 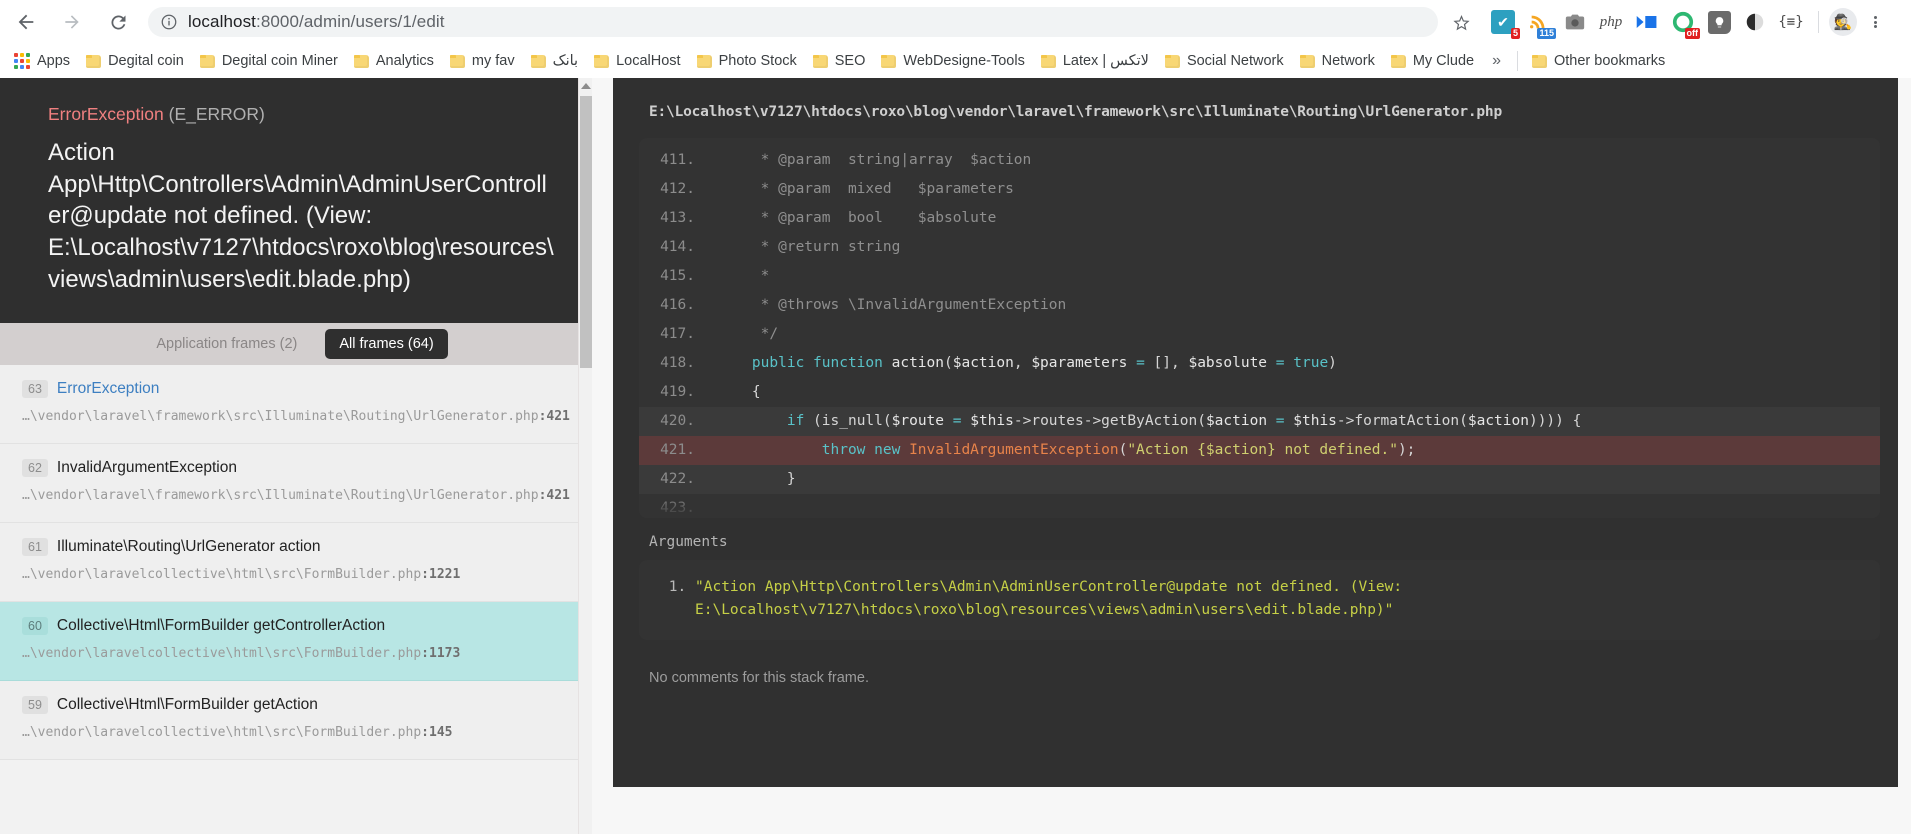 What do you see at coordinates (1575, 22) in the screenshot?
I see `camera-extension-icon` at bounding box center [1575, 22].